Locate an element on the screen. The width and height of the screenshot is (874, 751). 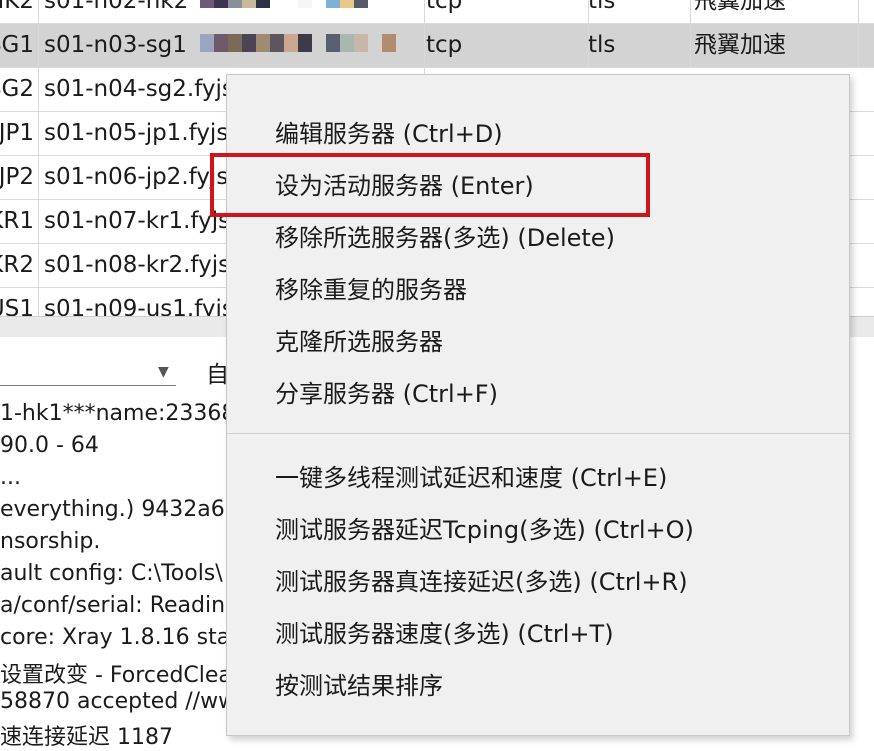
log-line: 90.0 - 64 is located at coordinates (49, 445).